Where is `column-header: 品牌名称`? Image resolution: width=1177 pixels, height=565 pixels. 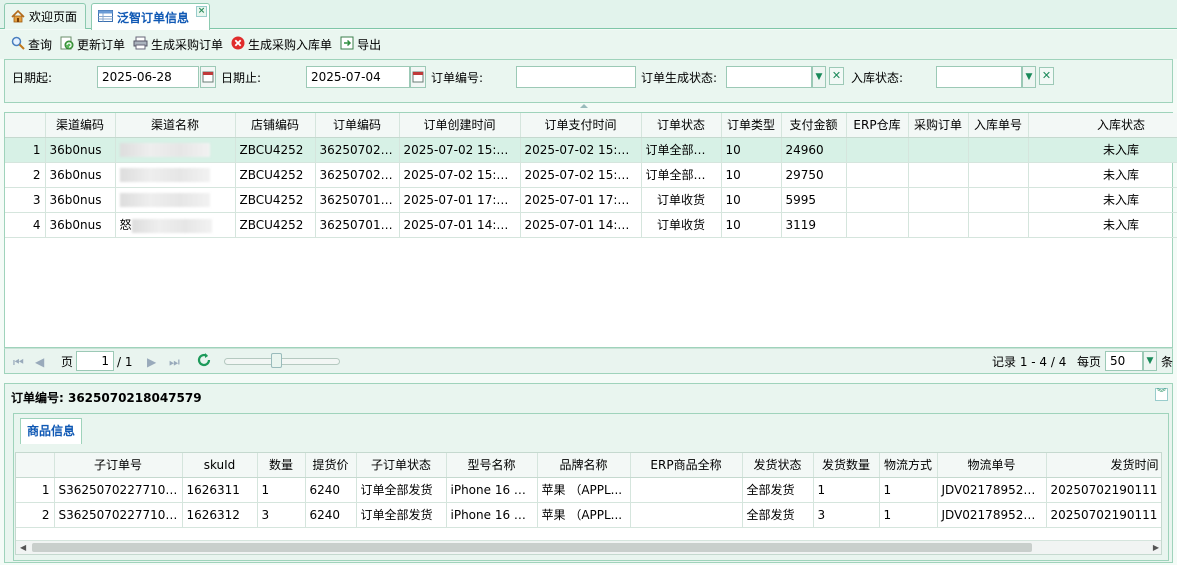 column-header: 品牌名称 is located at coordinates (584, 465).